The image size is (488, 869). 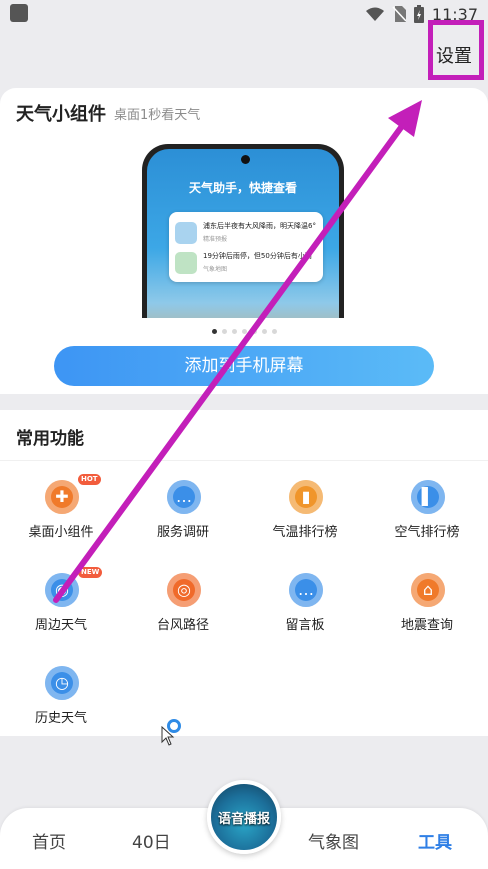 I want to click on feature-label: 台风路径, so click(x=182, y=625).